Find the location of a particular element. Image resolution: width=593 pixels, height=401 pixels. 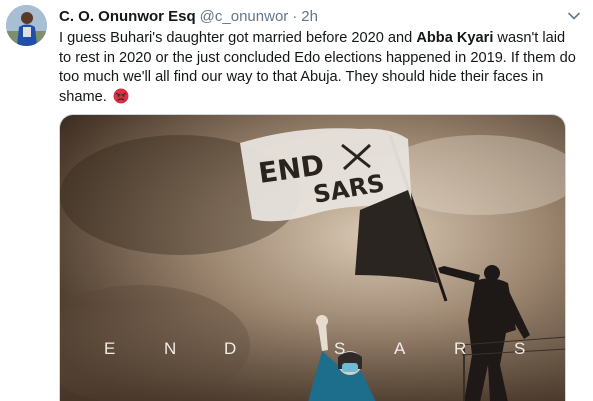

avatar-image is located at coordinates (26, 25).